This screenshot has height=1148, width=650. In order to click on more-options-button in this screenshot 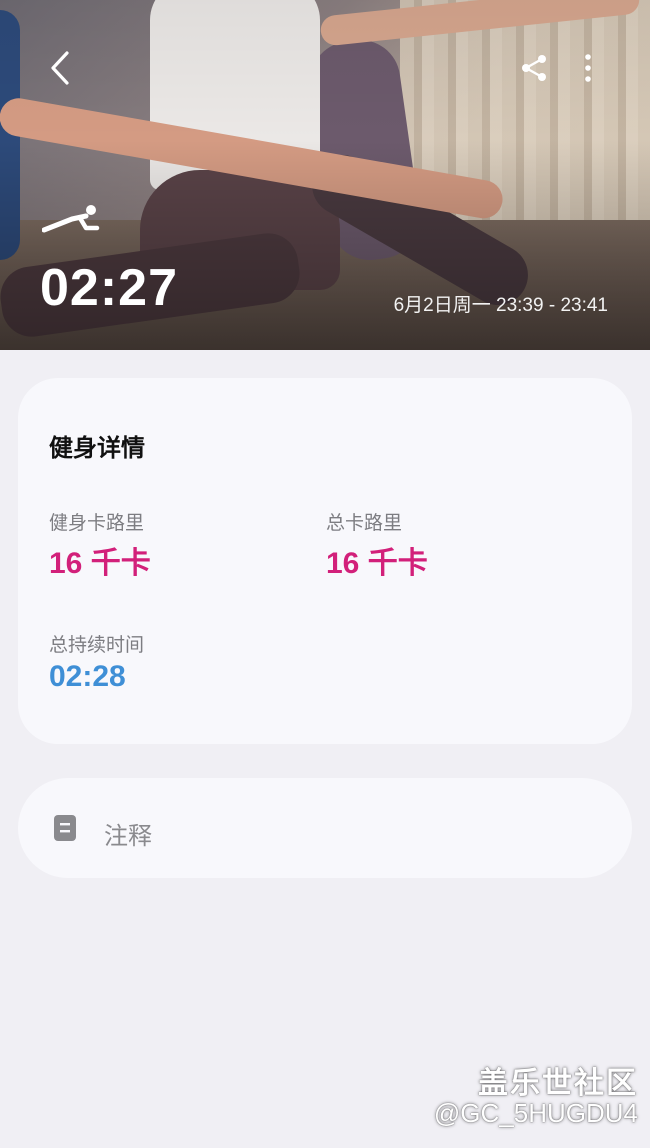, I will do `click(588, 68)`.